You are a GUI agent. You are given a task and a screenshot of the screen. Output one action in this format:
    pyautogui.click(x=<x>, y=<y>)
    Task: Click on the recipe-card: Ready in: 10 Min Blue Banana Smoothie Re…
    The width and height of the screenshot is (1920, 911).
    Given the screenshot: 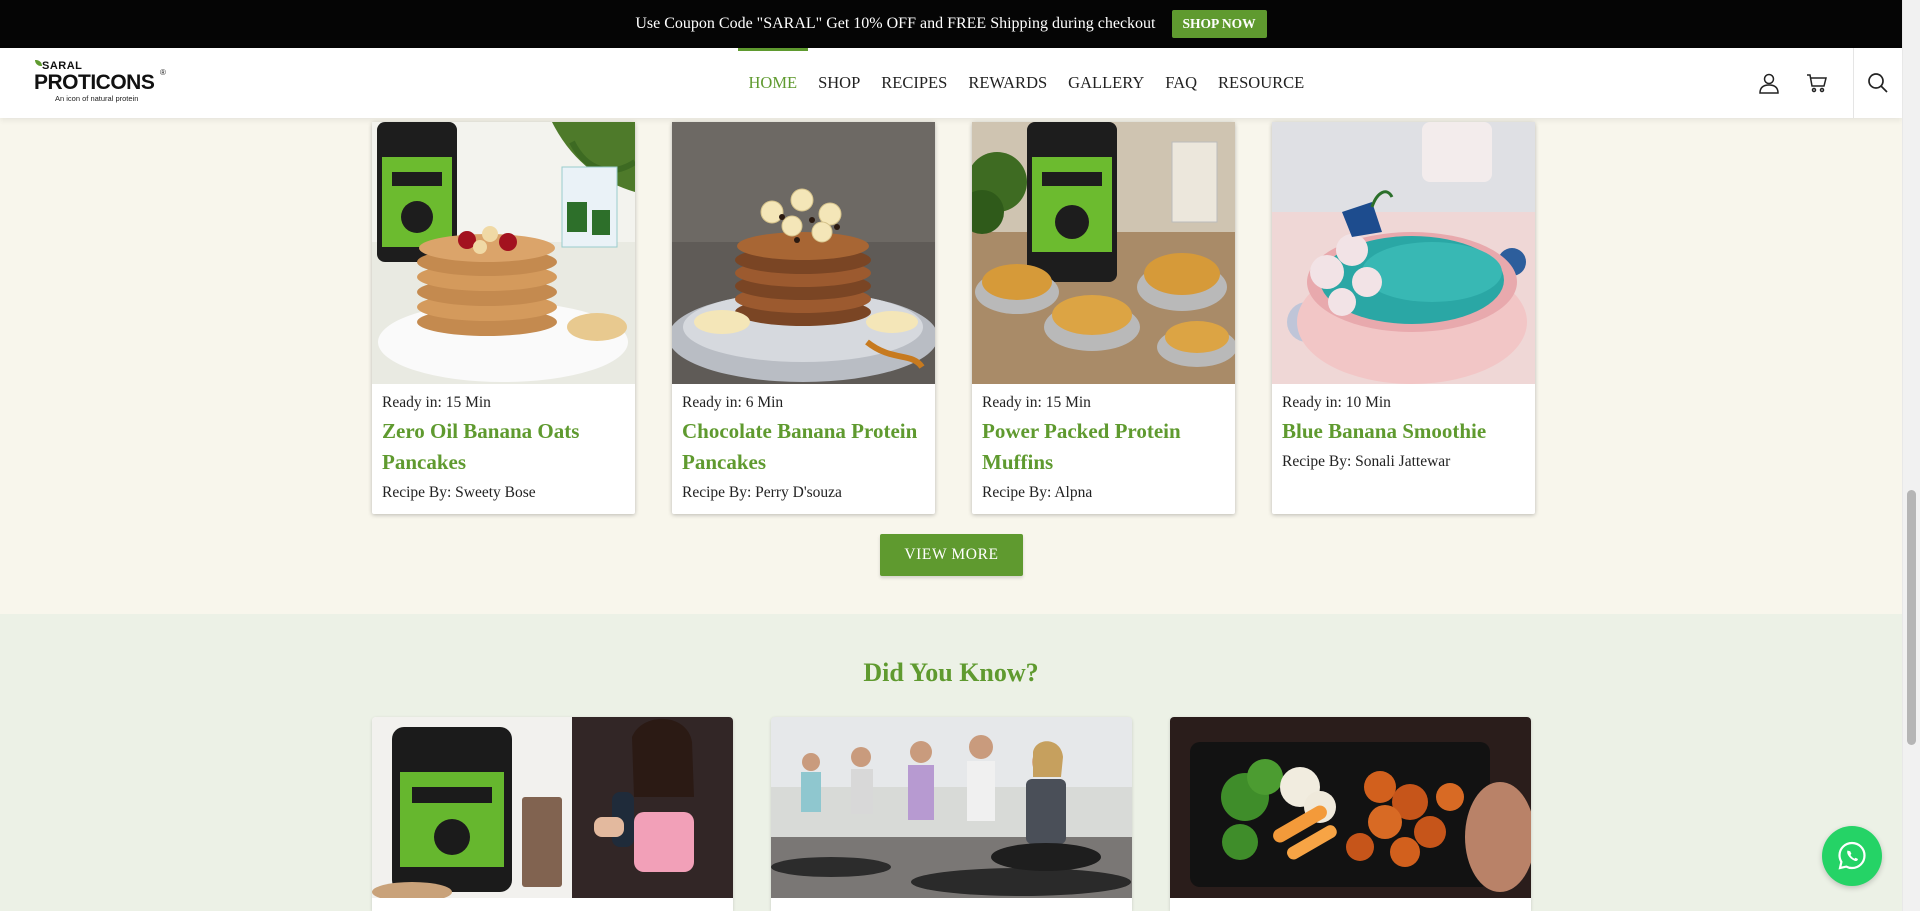 What is the action you would take?
    pyautogui.click(x=1403, y=318)
    